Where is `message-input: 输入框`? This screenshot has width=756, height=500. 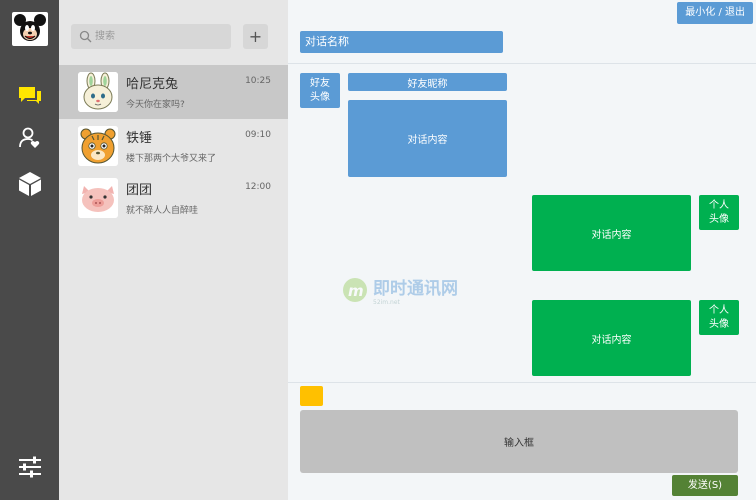 message-input: 输入框 is located at coordinates (519, 441).